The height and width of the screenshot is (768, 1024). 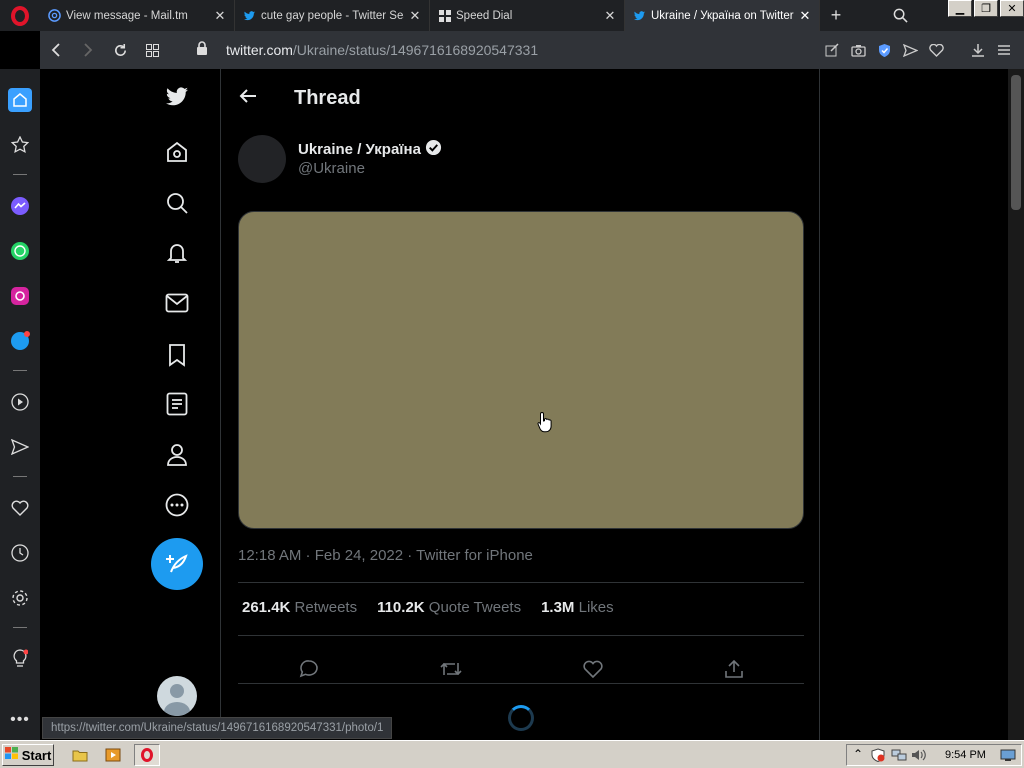 What do you see at coordinates (527, 15) in the screenshot?
I see `tab-speed-dial: Speed Dial ✕` at bounding box center [527, 15].